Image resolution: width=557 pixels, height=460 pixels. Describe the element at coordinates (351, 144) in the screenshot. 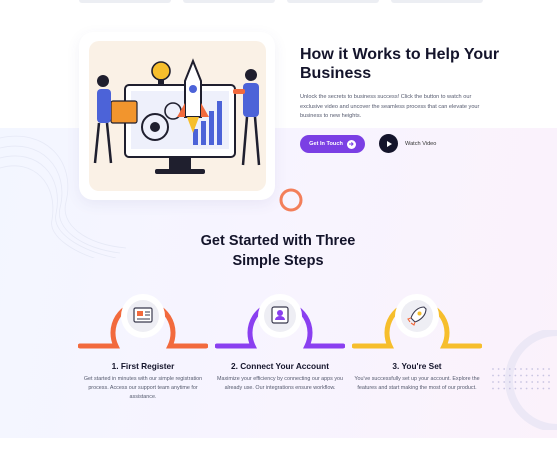

I see `arrow-right-icon` at that location.